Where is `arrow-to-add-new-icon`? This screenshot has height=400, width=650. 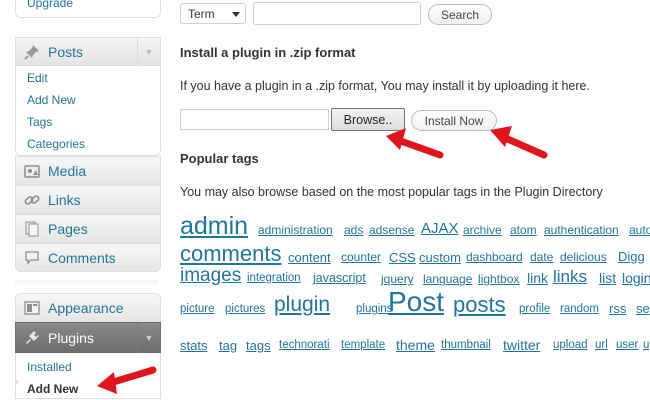
arrow-to-add-new-icon is located at coordinates (127, 380).